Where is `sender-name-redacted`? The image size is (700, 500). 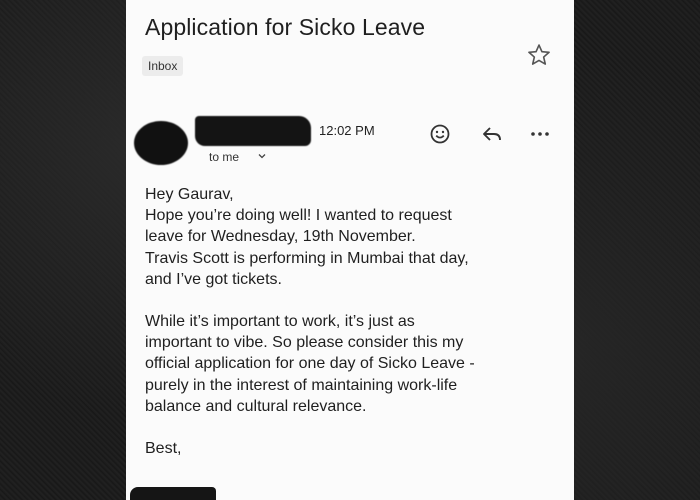
sender-name-redacted is located at coordinates (253, 131).